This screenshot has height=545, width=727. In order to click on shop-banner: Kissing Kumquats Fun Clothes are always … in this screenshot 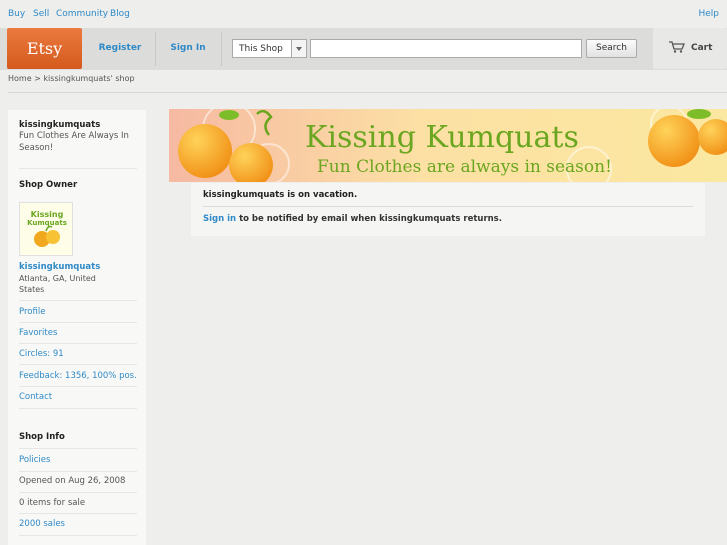, I will do `click(448, 145)`.